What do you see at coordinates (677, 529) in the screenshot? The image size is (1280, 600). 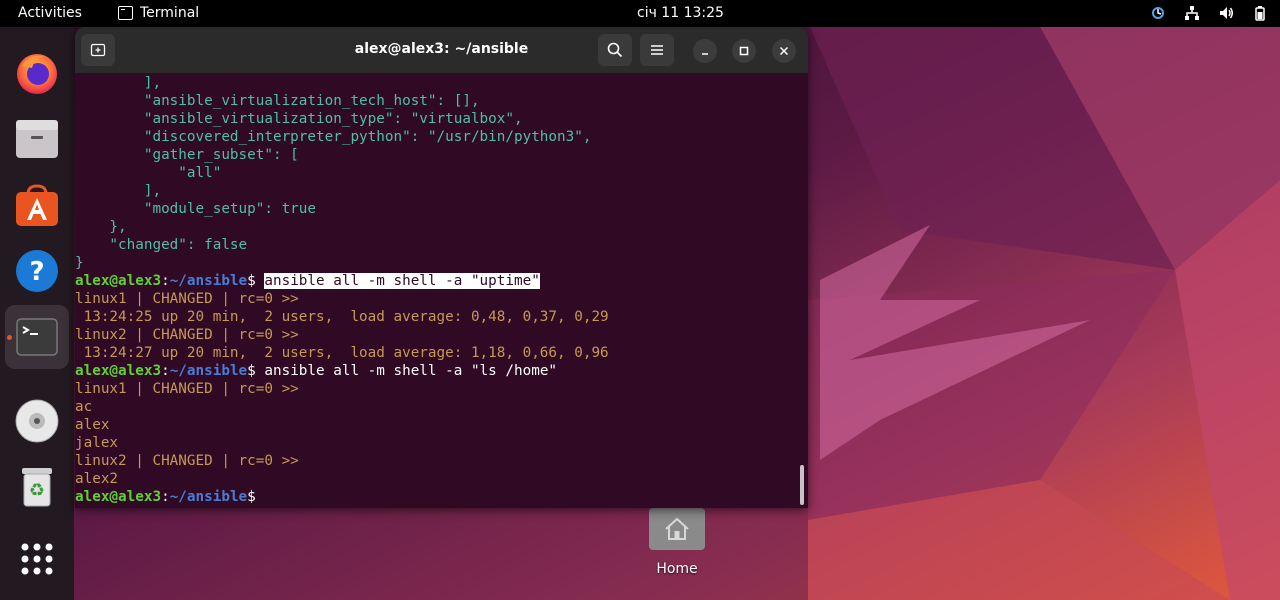 I see `home-folder-icon` at bounding box center [677, 529].